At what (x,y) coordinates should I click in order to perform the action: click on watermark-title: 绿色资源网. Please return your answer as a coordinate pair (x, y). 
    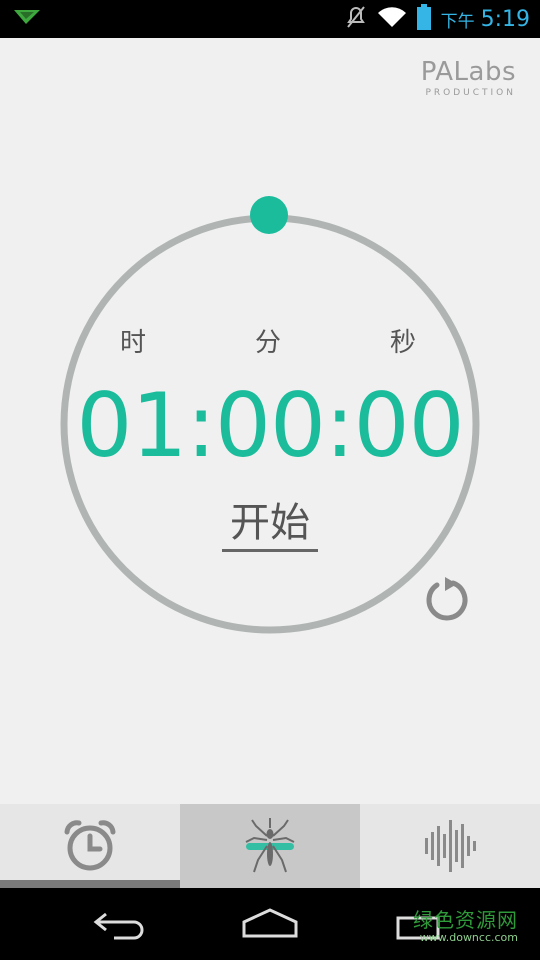
    Looking at the image, I should click on (465, 920).